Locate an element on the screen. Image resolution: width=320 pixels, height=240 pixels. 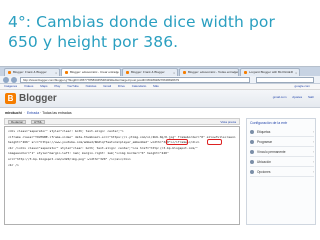
gear-icon is located at coordinates (252, 172).